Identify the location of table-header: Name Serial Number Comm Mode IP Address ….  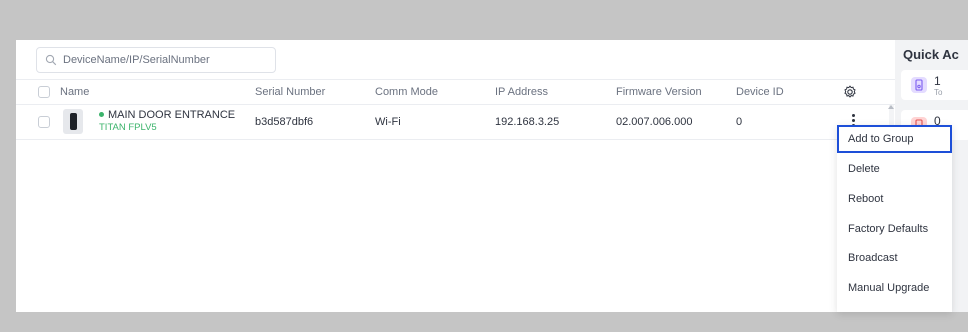
(455, 92).